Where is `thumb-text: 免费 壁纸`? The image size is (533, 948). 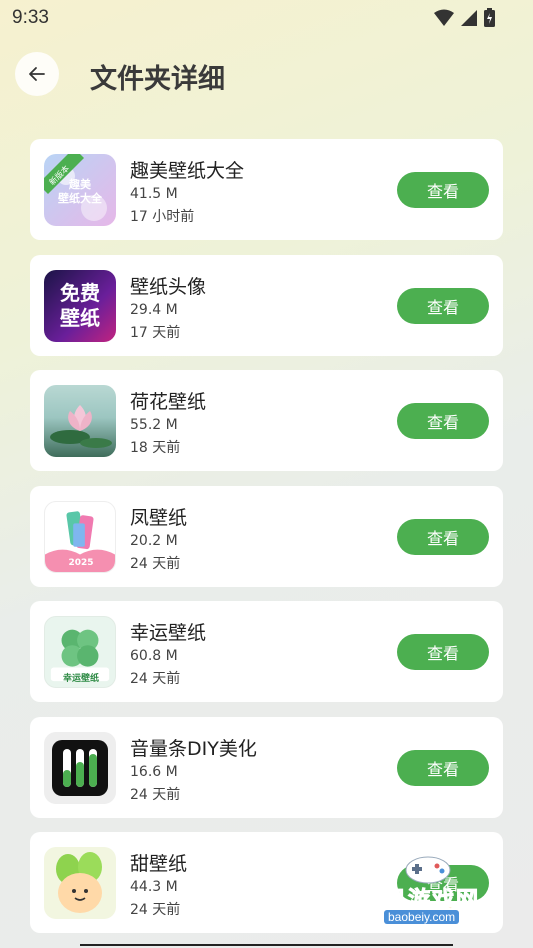 thumb-text: 免费 壁纸 is located at coordinates (80, 305).